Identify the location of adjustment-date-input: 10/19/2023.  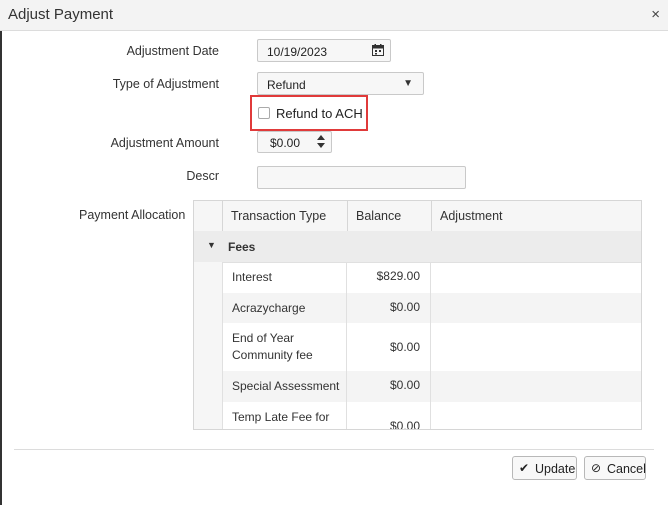
(324, 50).